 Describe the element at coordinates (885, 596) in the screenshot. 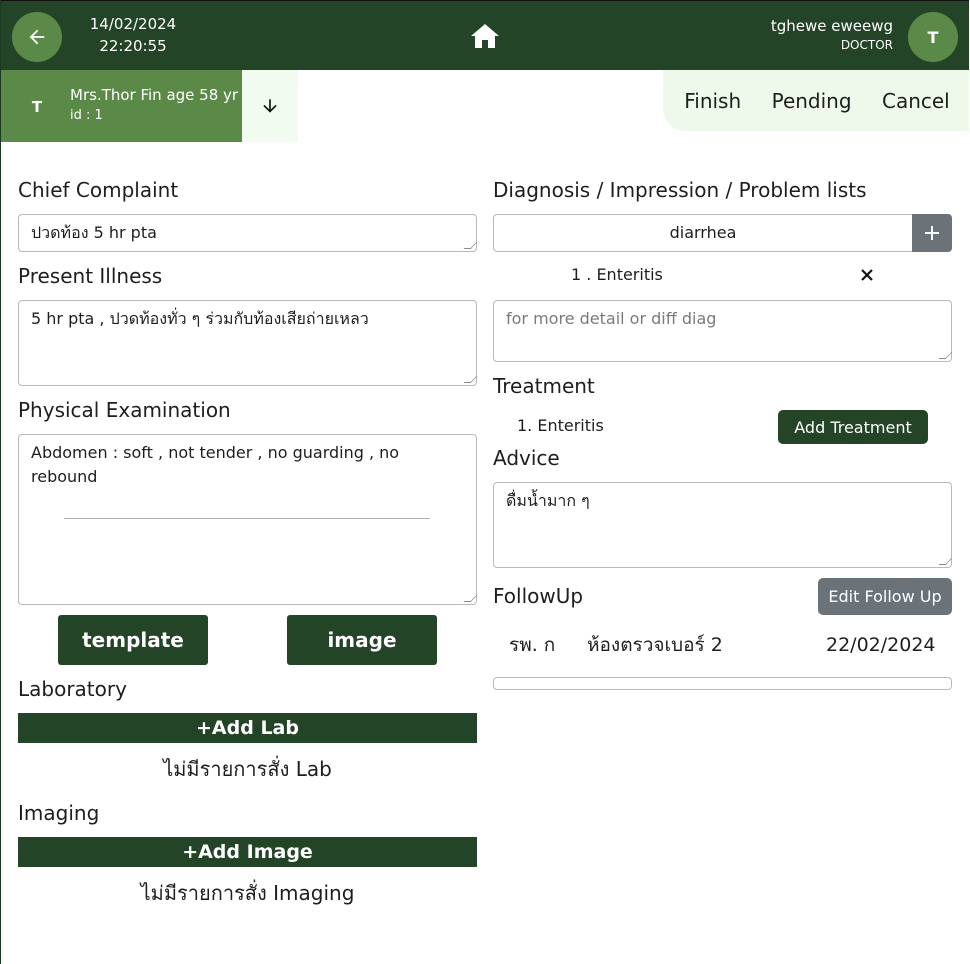

I see `edit-followup-button: Edit Follow Up` at that location.